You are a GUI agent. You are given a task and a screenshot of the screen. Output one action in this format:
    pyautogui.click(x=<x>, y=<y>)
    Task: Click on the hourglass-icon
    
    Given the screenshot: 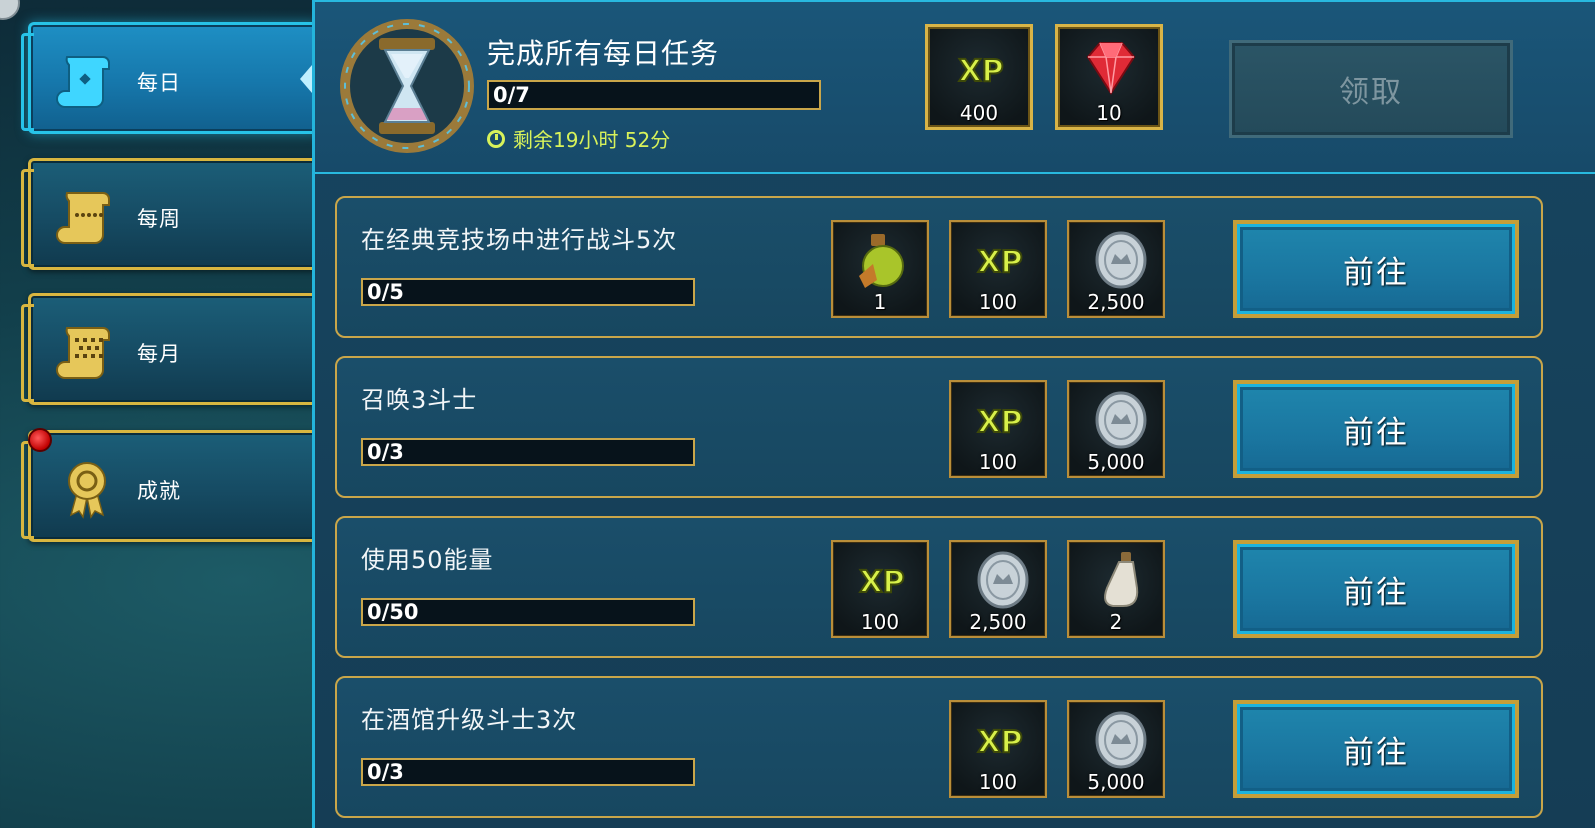 What is the action you would take?
    pyautogui.click(x=407, y=86)
    